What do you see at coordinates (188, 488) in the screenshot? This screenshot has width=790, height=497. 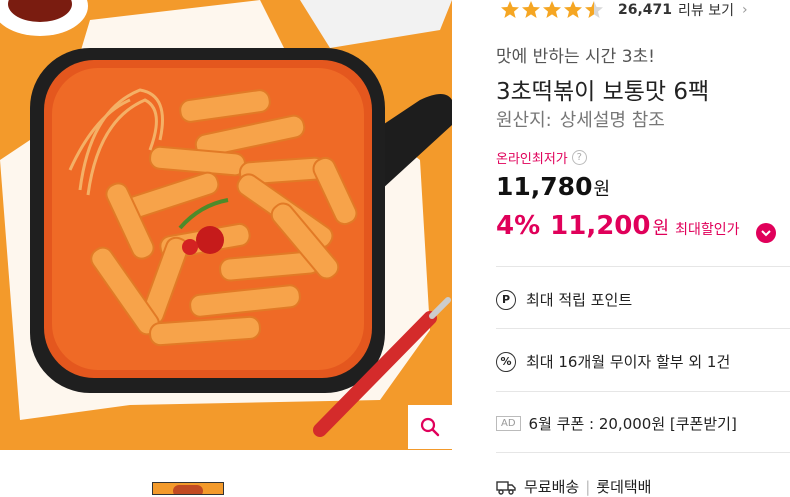 I see `thumbnail-selected` at bounding box center [188, 488].